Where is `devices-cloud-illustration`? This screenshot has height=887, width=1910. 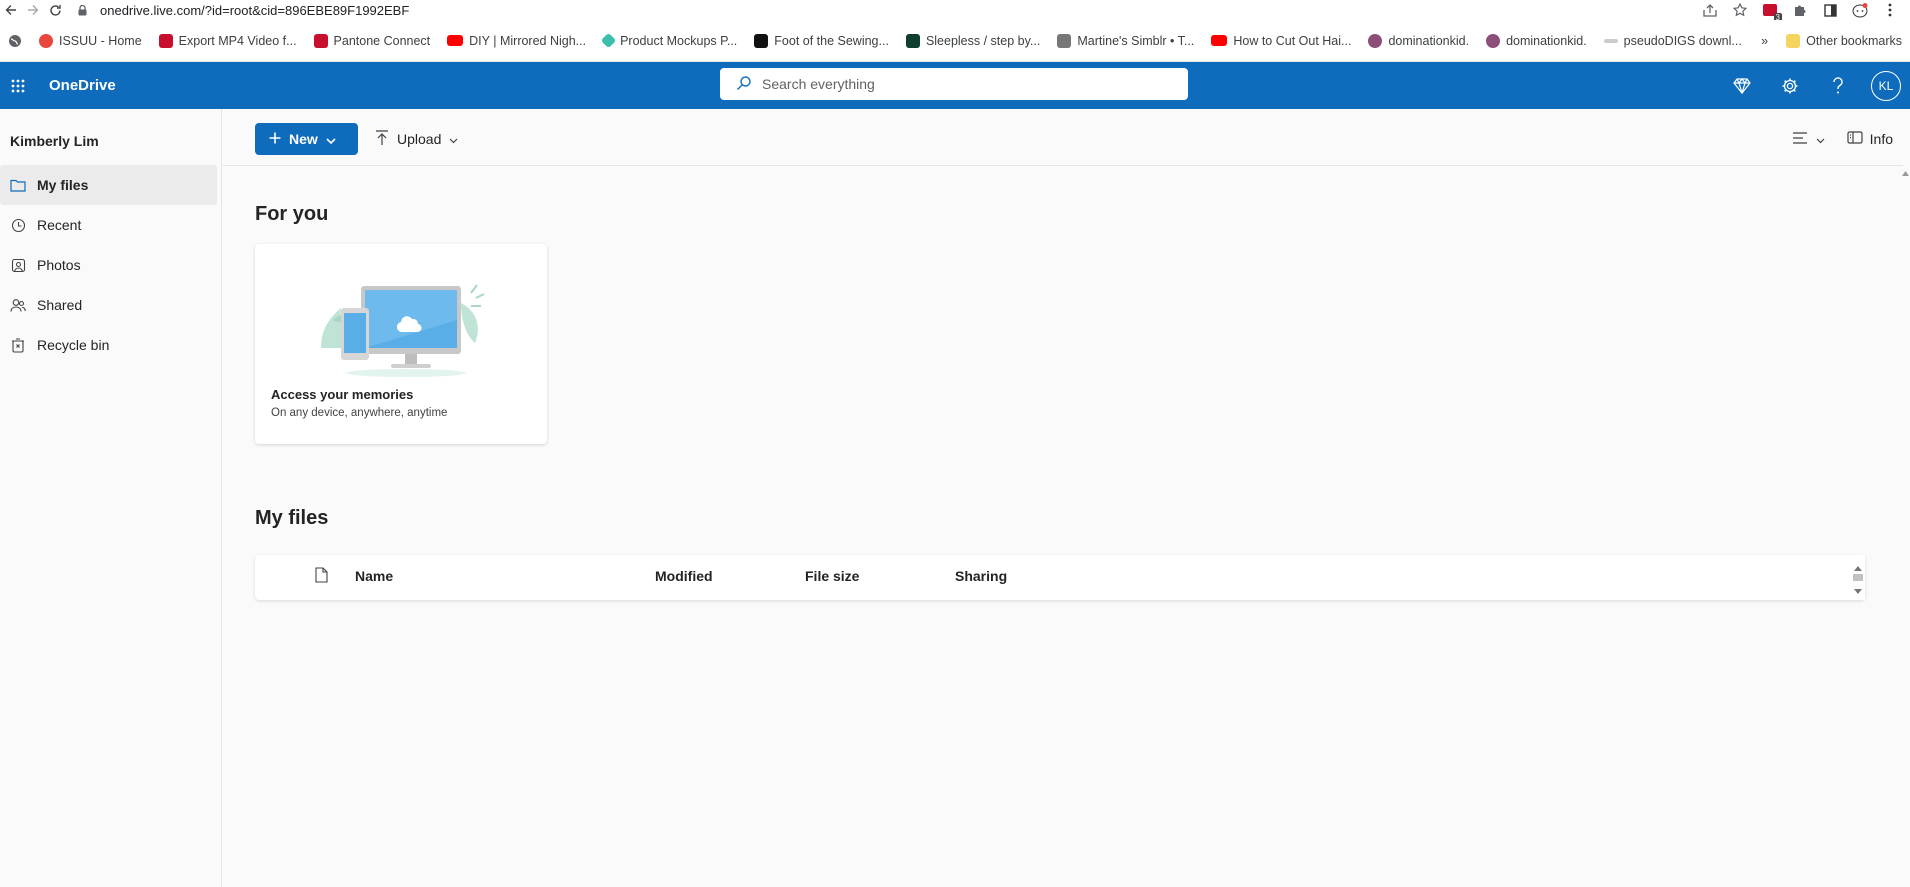 devices-cloud-illustration is located at coordinates (401, 333).